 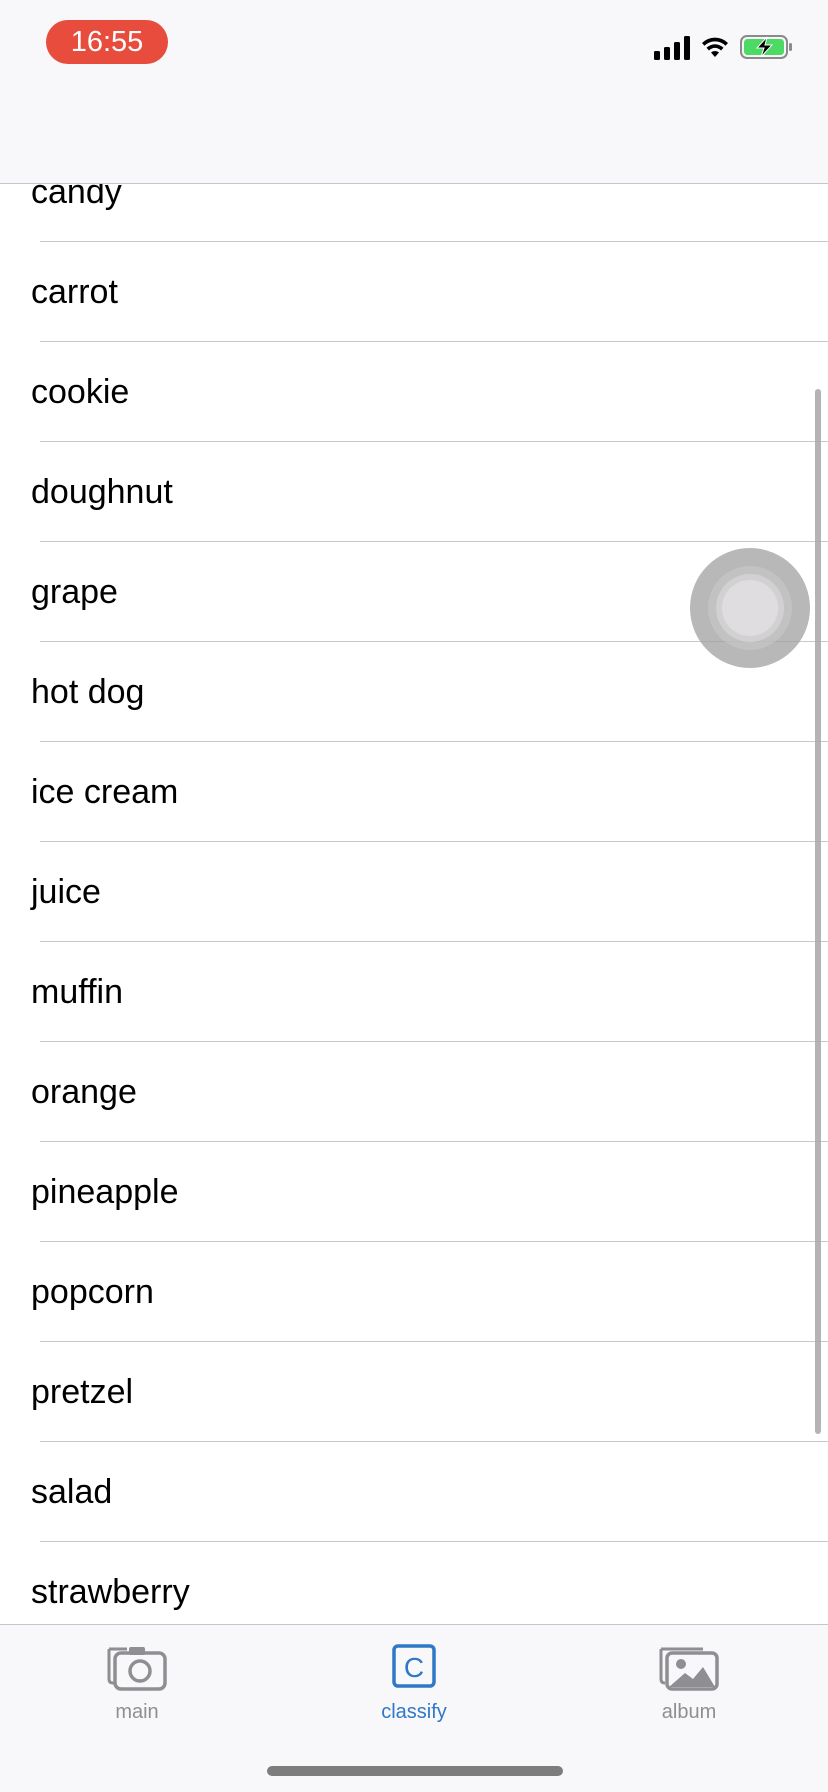 I want to click on list-item: pretzel, so click(x=414, y=1392).